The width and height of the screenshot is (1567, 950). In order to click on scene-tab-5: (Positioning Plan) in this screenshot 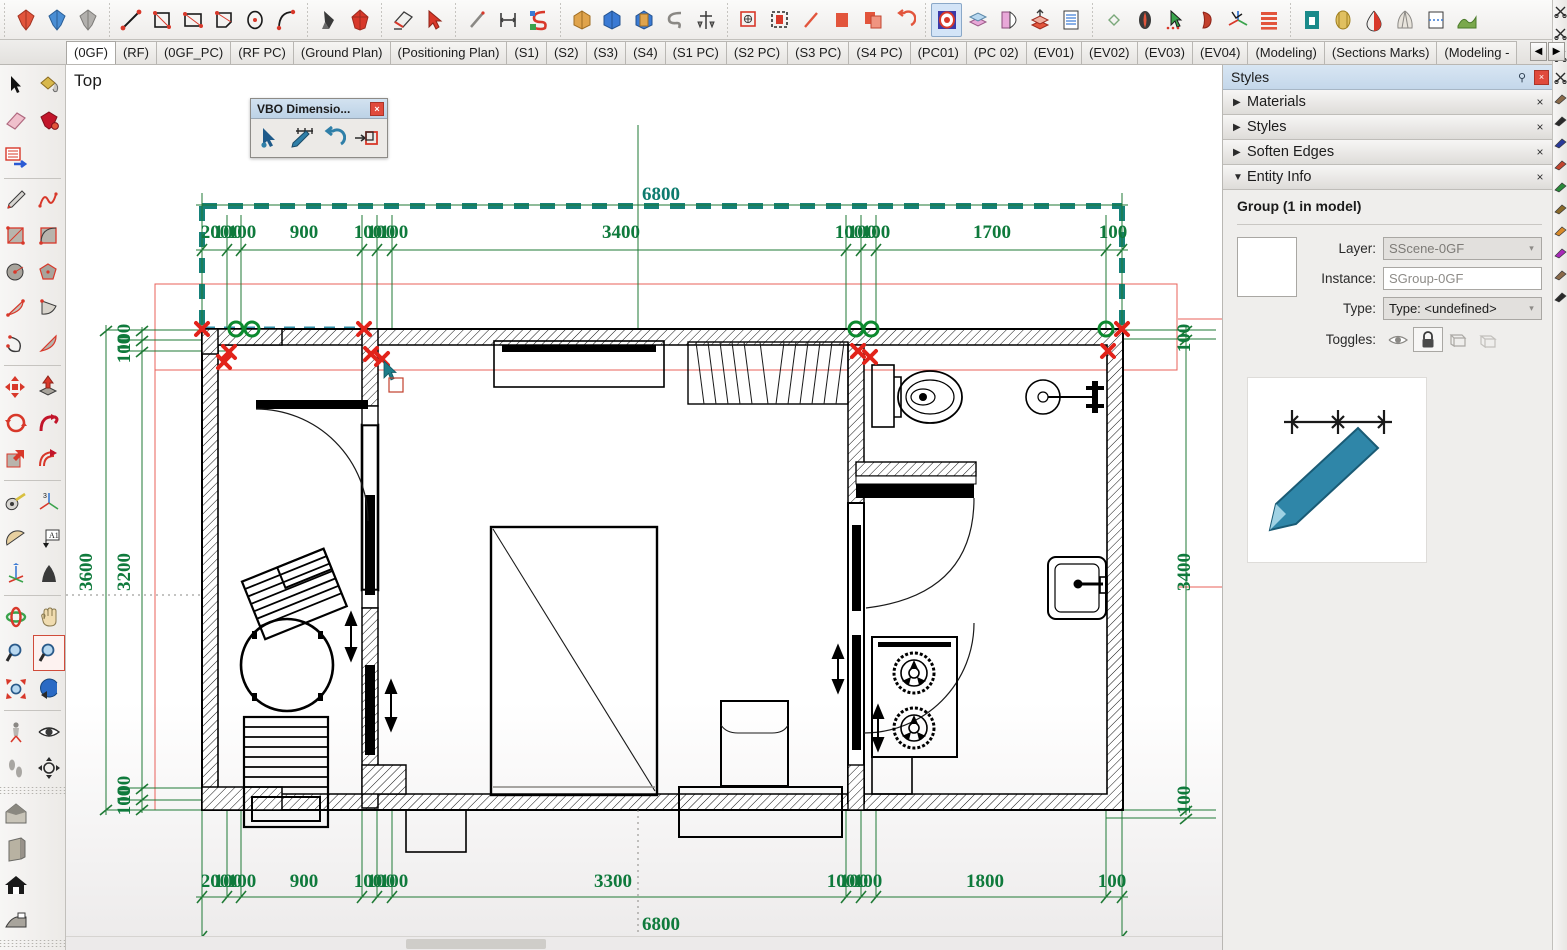, I will do `click(448, 52)`.